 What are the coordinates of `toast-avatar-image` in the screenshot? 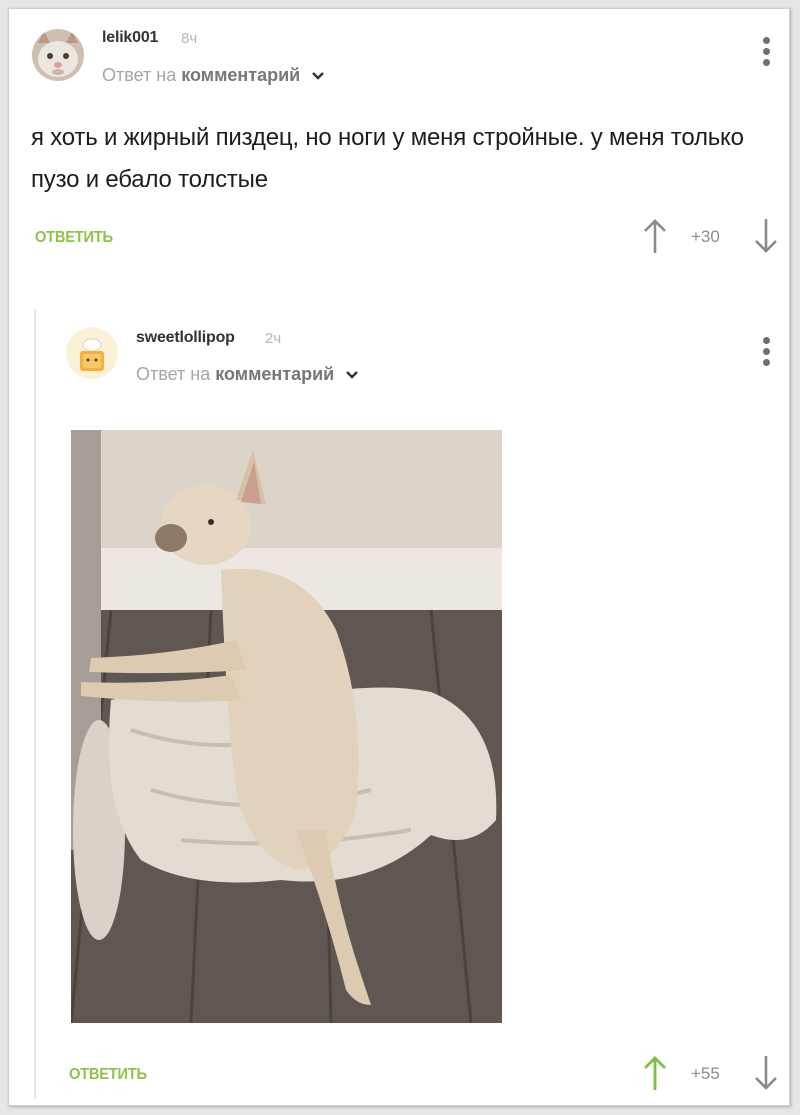 It's located at (92, 353).